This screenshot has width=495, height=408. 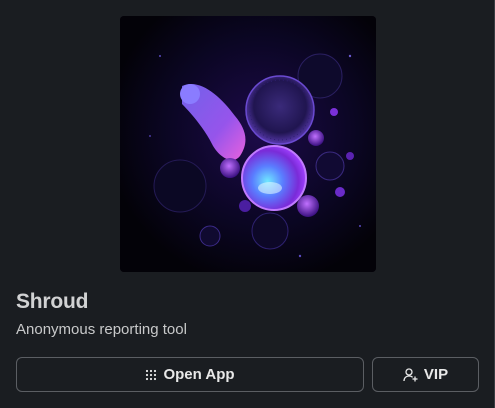 I want to click on add-user-icon, so click(x=410, y=374).